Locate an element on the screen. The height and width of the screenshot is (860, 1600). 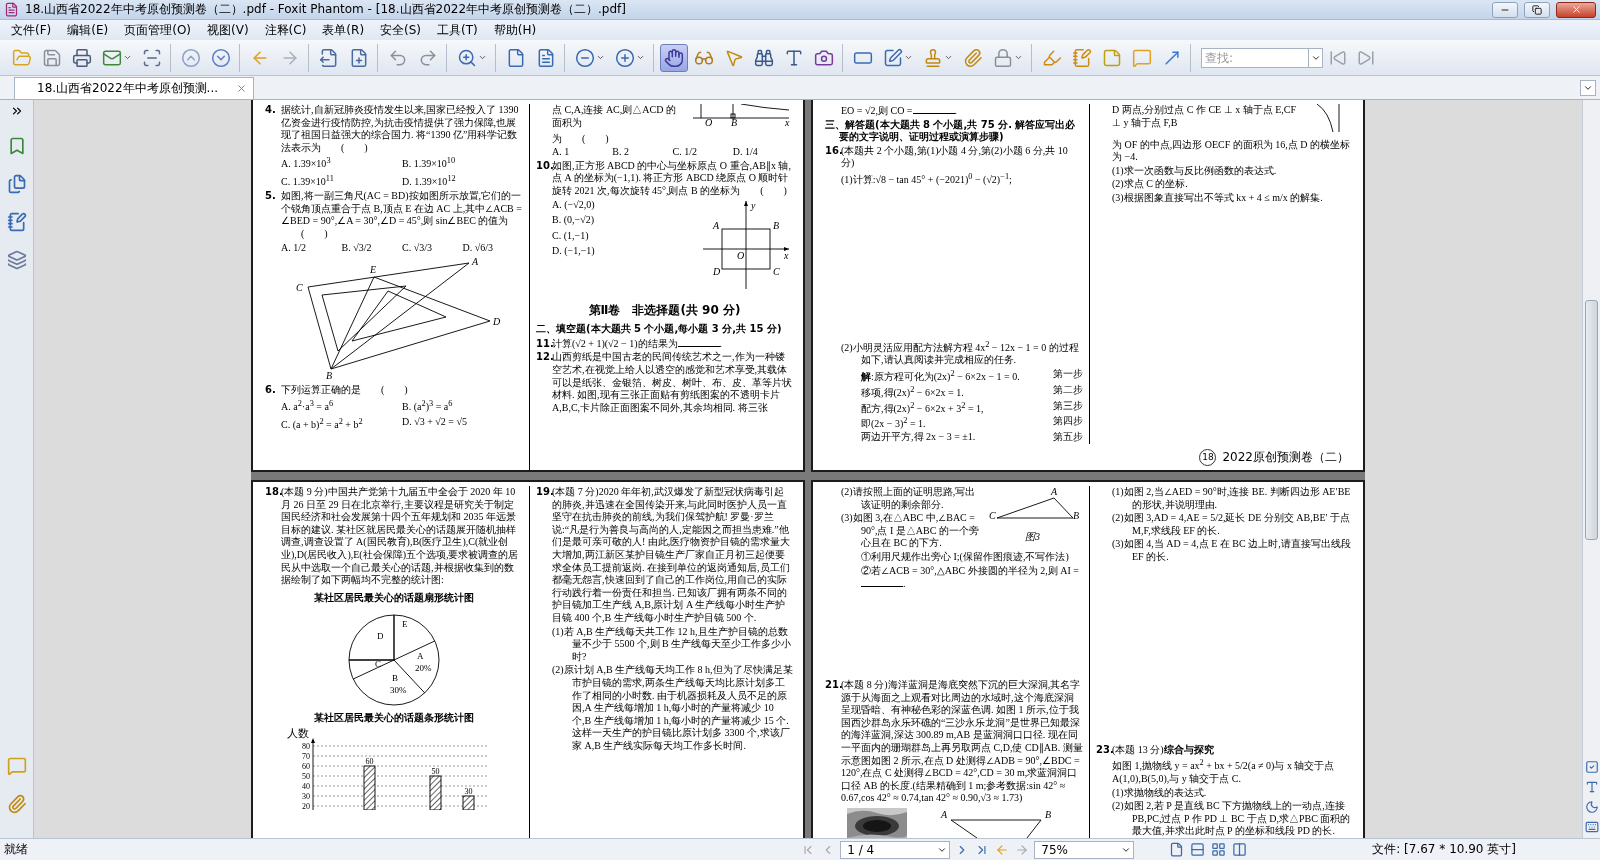
close-button is located at coordinates (1576, 9).